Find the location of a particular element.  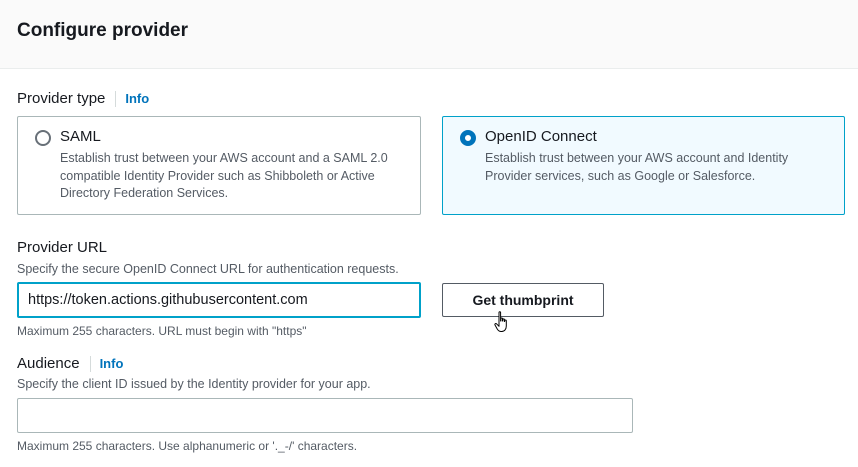

provider-url-label: Provider URL is located at coordinates (62, 247).